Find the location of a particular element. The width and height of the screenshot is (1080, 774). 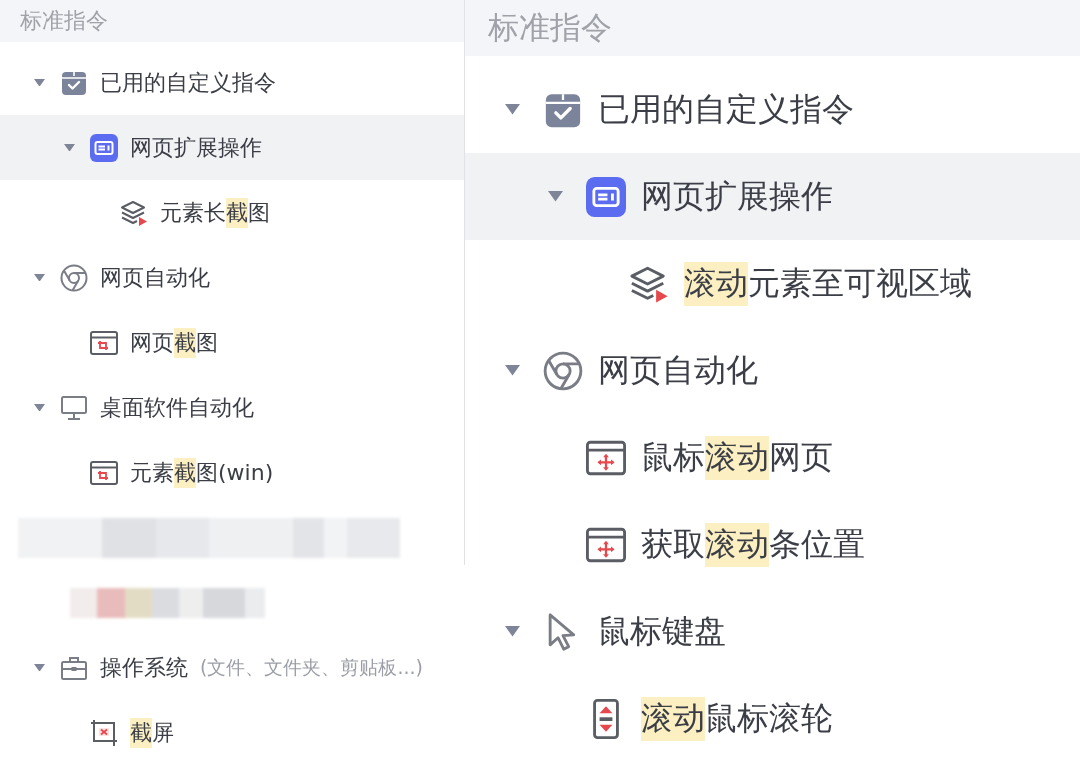

tree-item: 元素长截图 is located at coordinates (232, 212).